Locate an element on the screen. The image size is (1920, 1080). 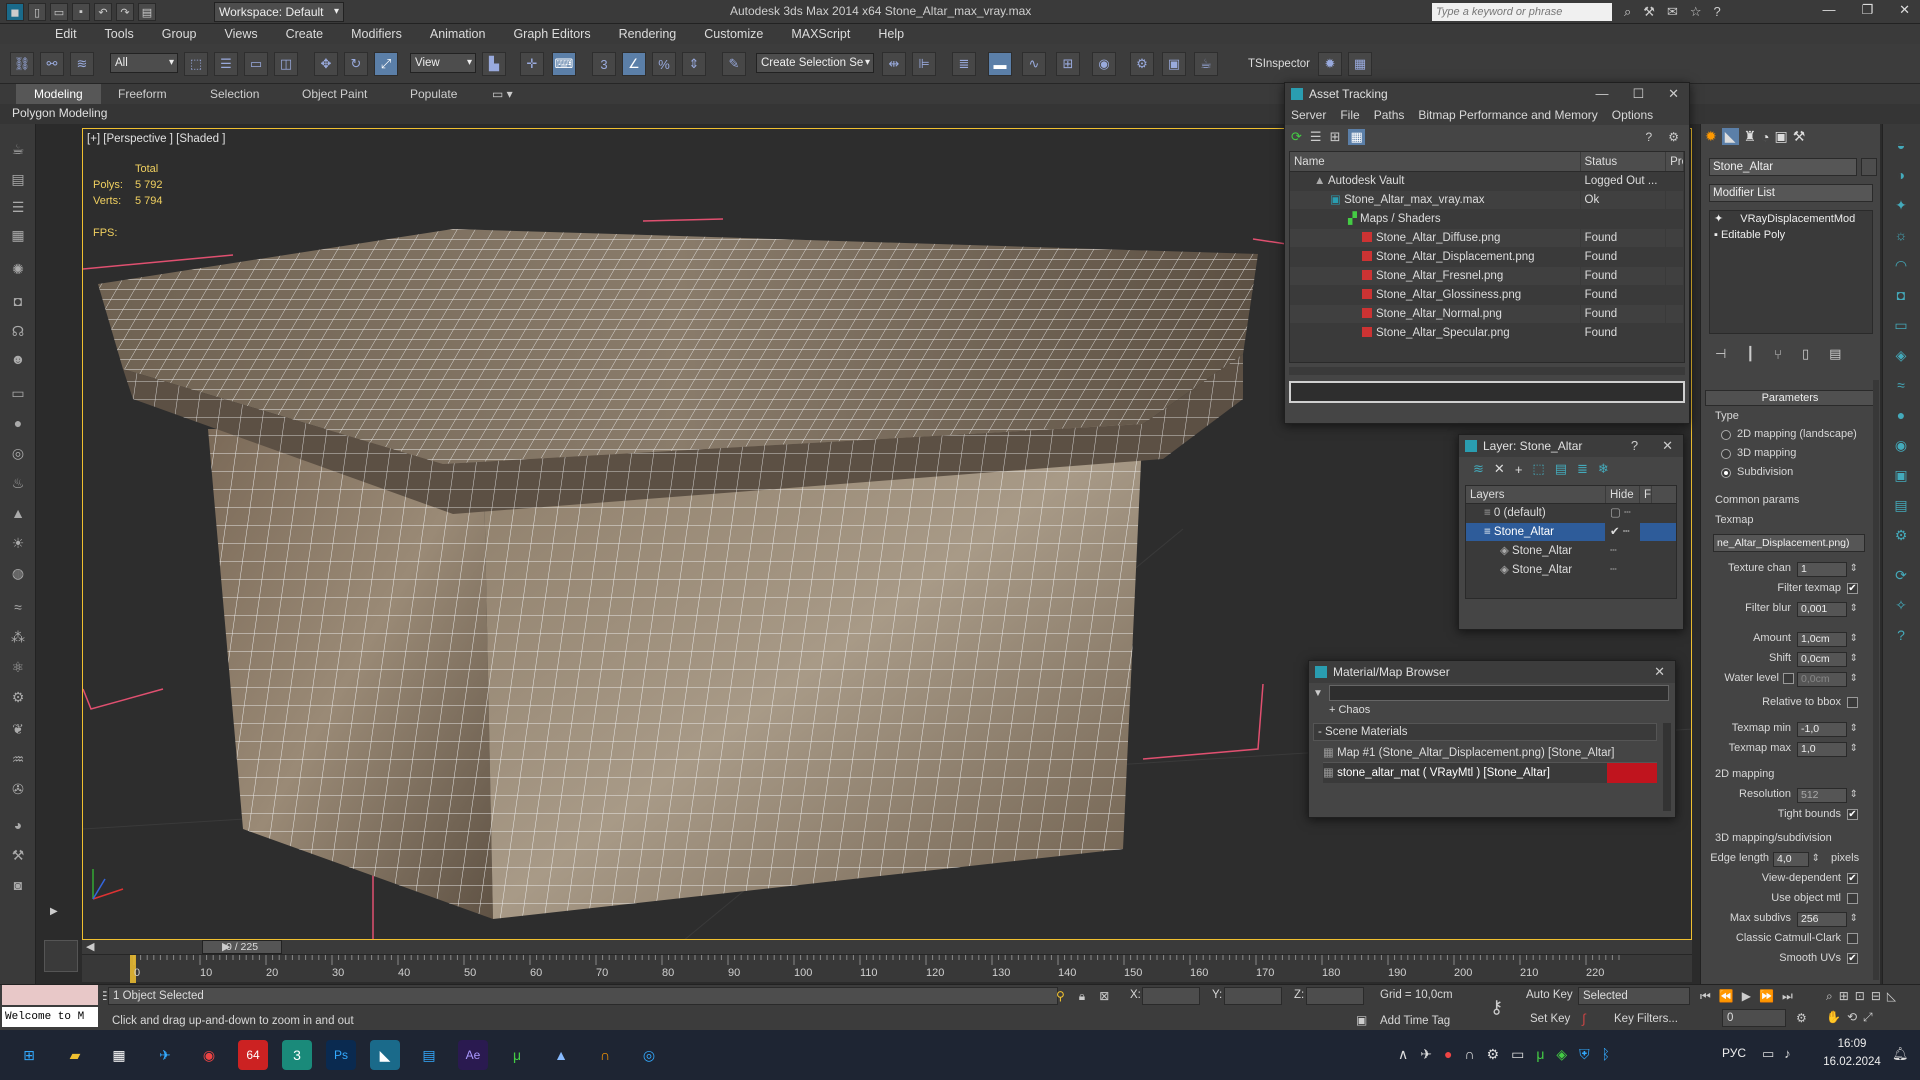
texmap-button: ne_Altar_Displacement.png) is located at coordinates (1789, 543).